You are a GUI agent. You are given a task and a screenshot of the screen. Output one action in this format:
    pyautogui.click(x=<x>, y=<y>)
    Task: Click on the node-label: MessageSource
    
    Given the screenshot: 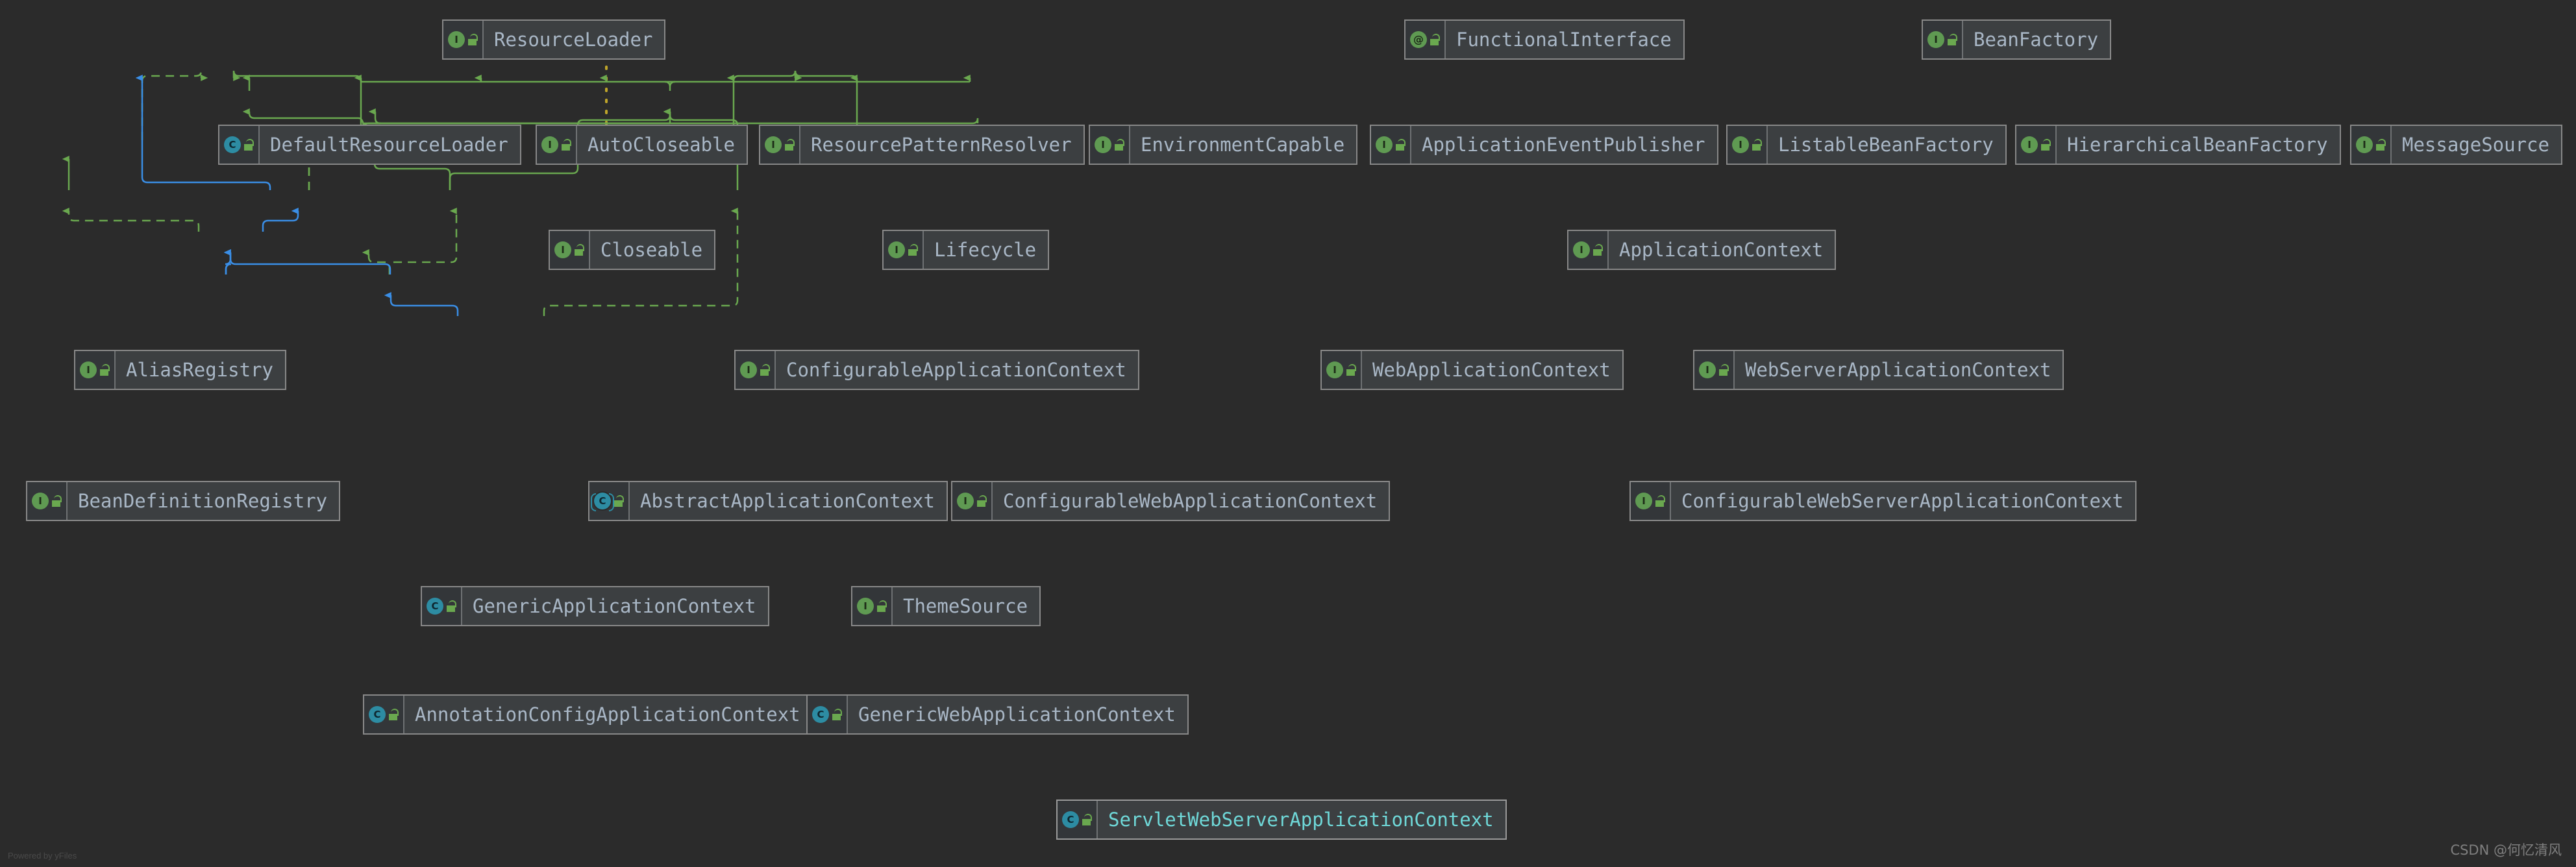 What is the action you would take?
    pyautogui.click(x=2475, y=144)
    